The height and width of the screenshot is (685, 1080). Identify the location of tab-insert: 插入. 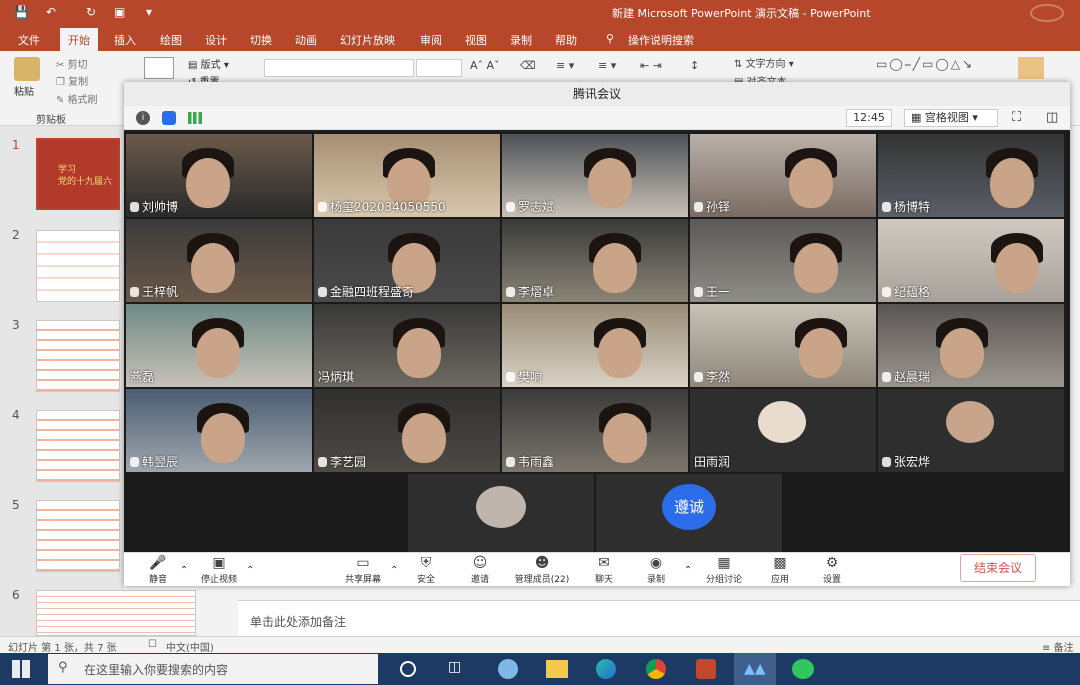
(125, 40).